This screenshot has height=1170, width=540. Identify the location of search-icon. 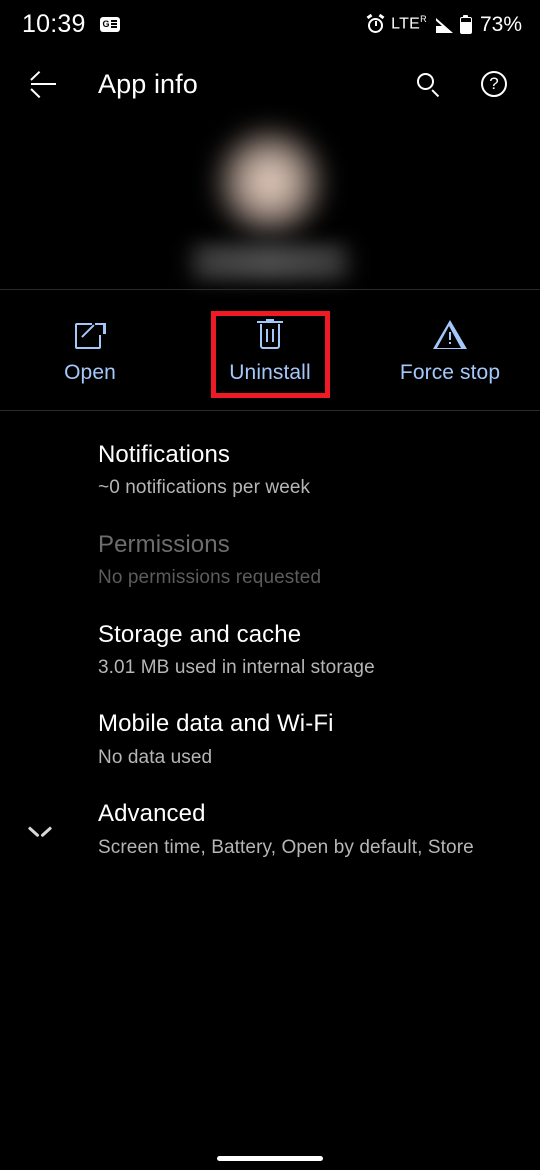
(428, 84).